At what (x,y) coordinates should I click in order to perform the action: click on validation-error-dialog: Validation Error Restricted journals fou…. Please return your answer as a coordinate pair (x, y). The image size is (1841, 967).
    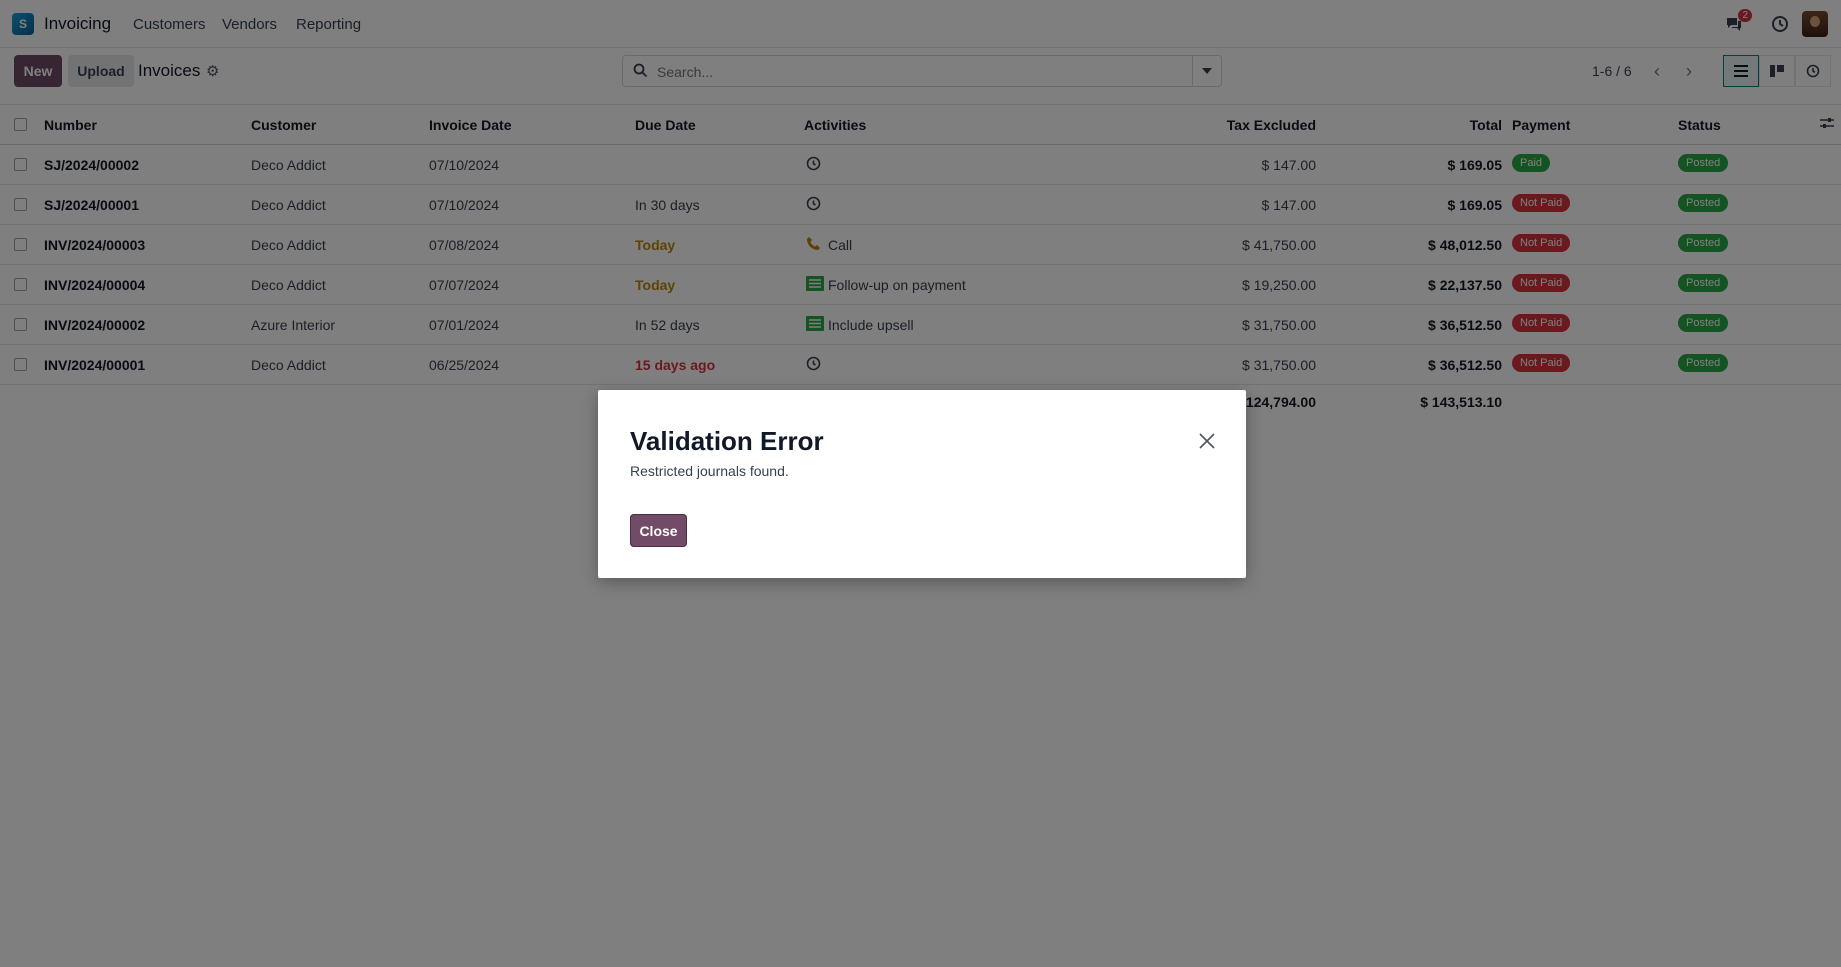
    Looking at the image, I should click on (922, 484).